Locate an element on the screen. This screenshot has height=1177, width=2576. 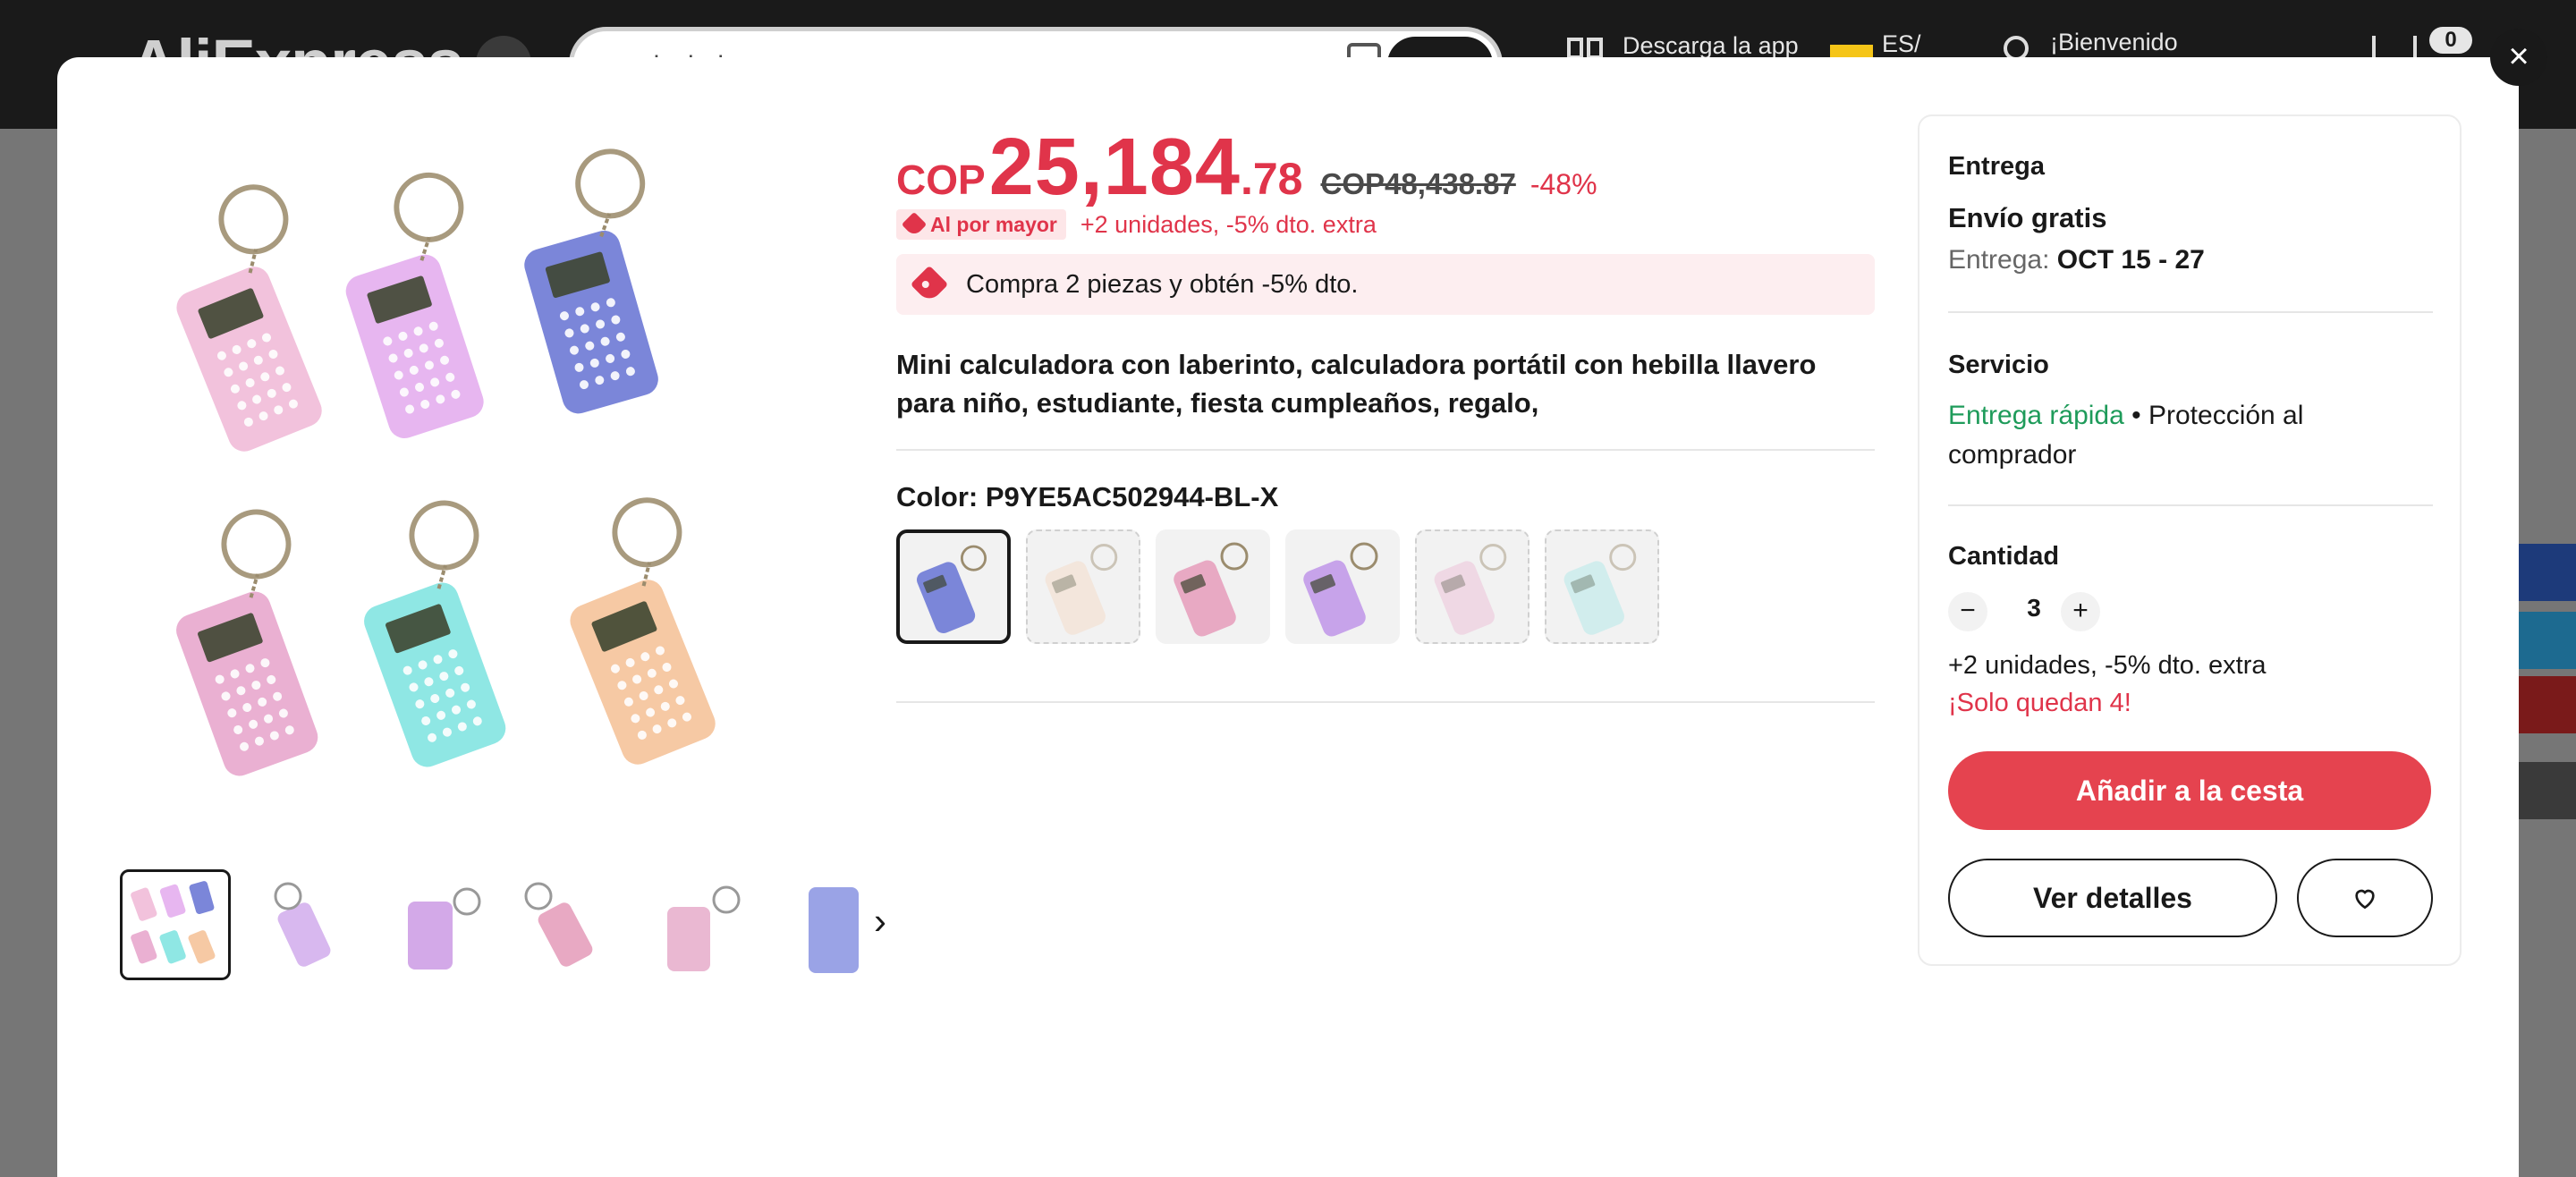
stock-note: ¡Solo quedan 4! is located at coordinates (2039, 703).